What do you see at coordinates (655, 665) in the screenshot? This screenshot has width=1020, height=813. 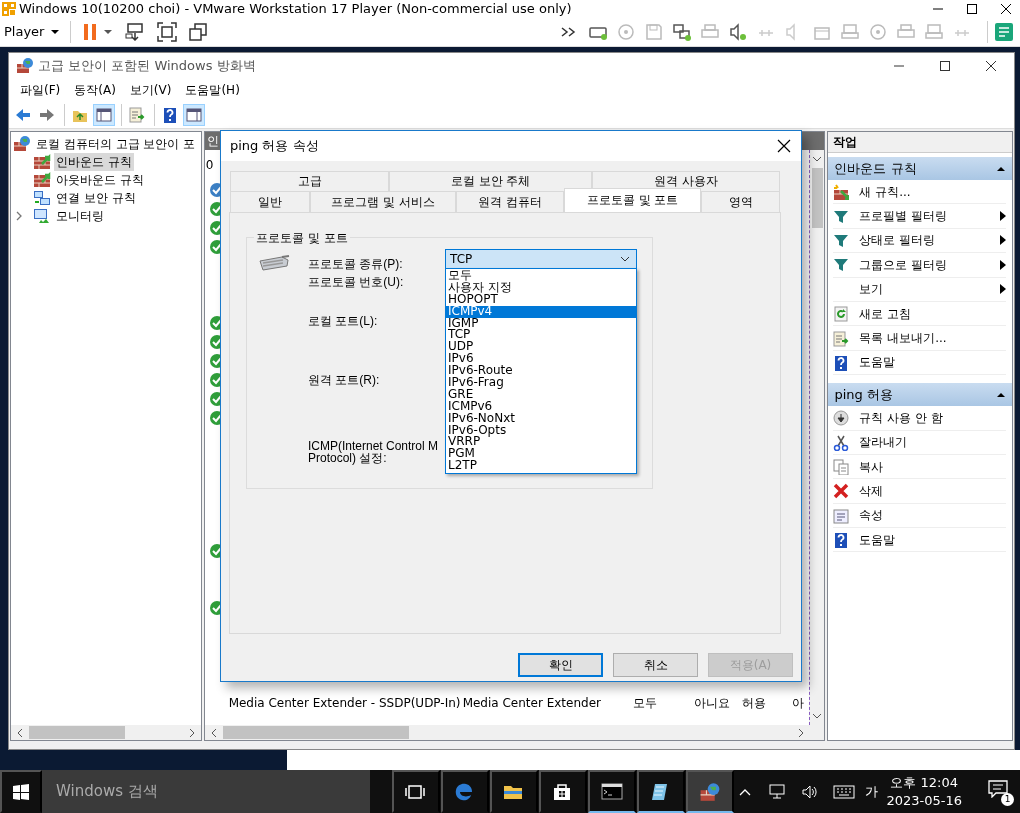 I see `dialog-button: 취소` at bounding box center [655, 665].